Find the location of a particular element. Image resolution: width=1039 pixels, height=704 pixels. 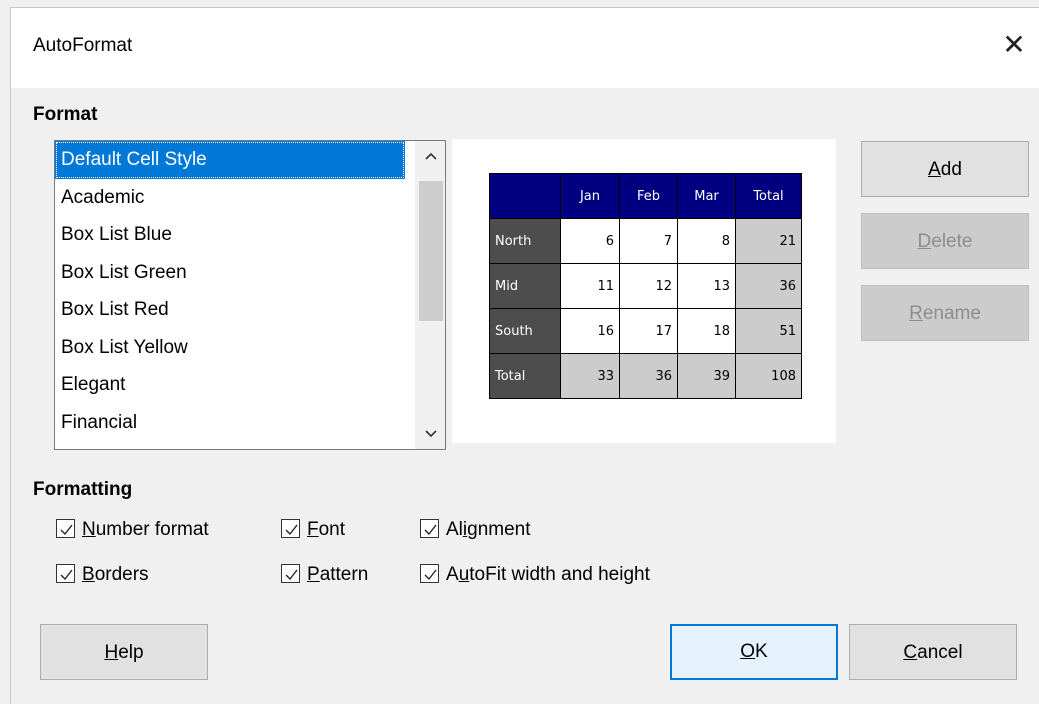

help-button: Help is located at coordinates (124, 652).